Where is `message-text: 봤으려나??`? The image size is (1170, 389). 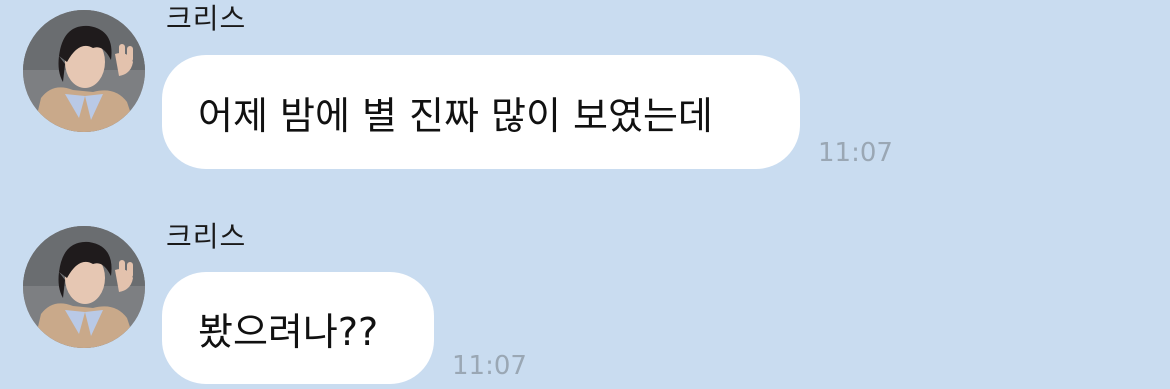 message-text: 봤으려나?? is located at coordinates (288, 331).